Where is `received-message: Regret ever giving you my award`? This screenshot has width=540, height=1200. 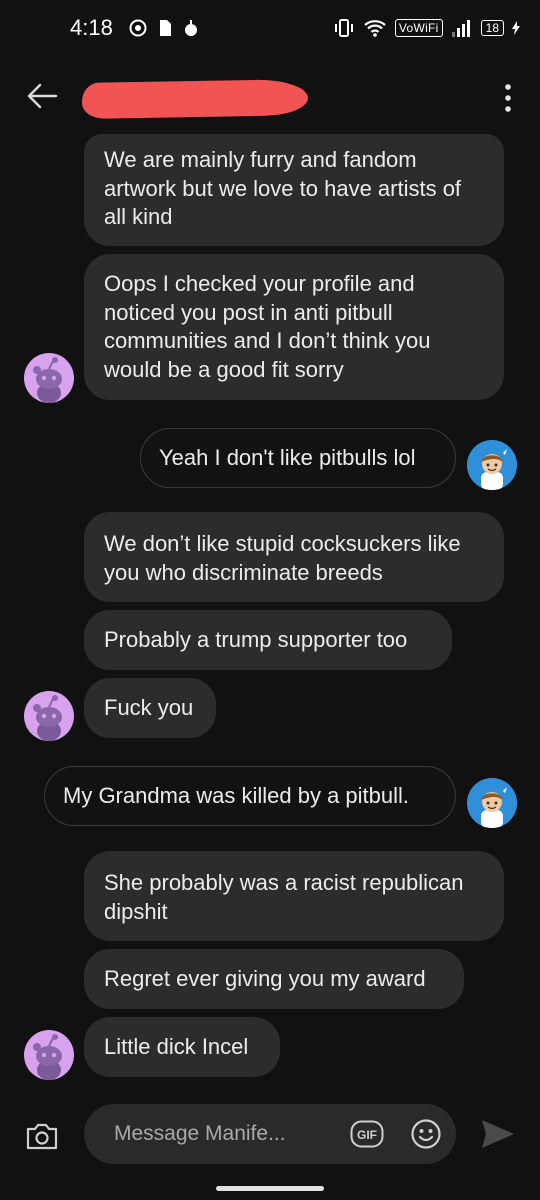 received-message: Regret ever giving you my award is located at coordinates (274, 979).